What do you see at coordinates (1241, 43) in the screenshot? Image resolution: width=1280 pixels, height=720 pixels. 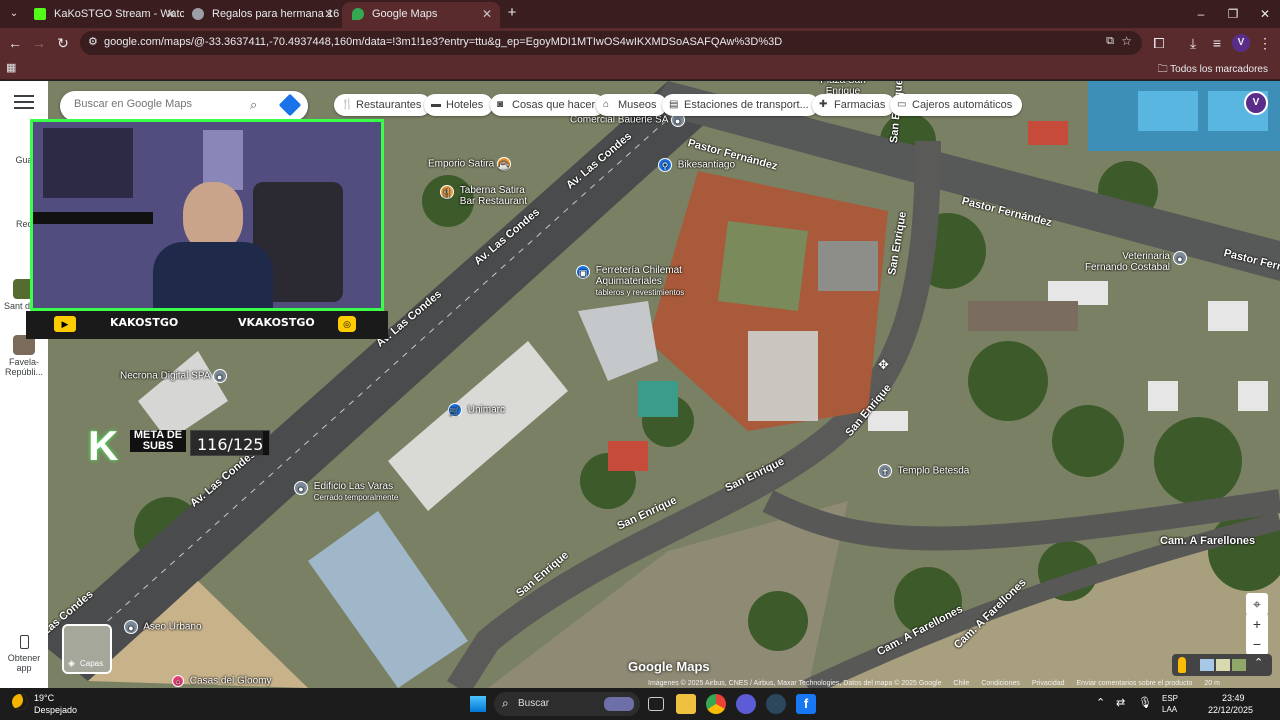 I see `profile-avatar: V` at bounding box center [1241, 43].